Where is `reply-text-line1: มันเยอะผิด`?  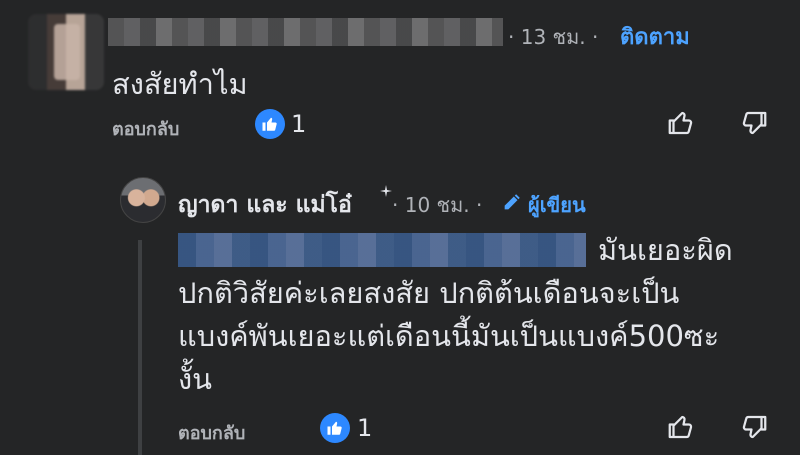
reply-text-line1: มันเยอะผิด is located at coordinates (665, 250).